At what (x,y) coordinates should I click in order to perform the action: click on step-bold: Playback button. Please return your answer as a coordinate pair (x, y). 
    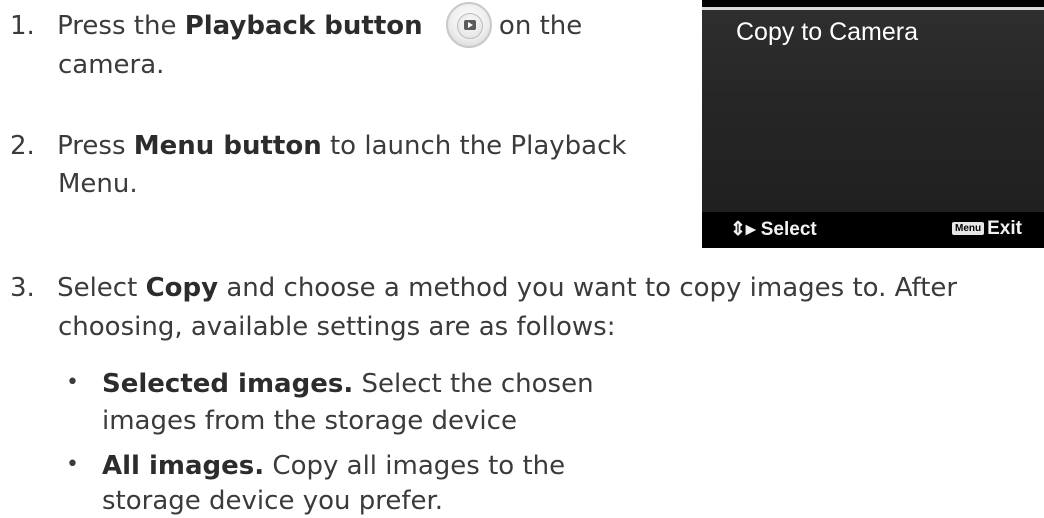
    Looking at the image, I should click on (303, 26).